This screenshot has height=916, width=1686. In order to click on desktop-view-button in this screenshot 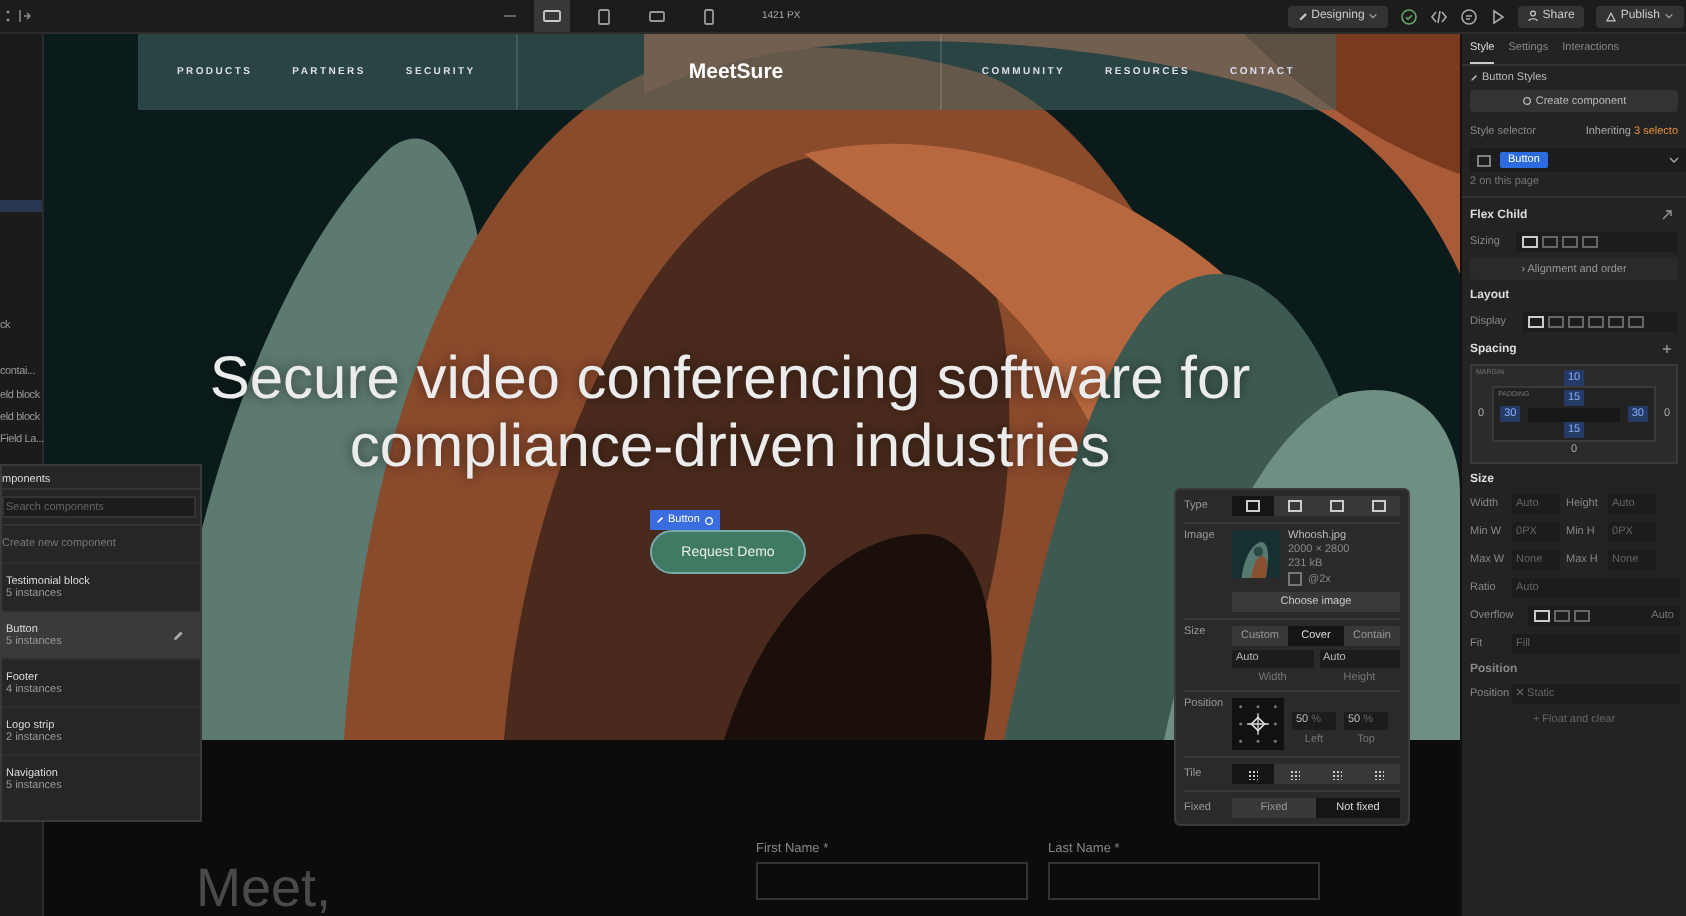, I will do `click(552, 16)`.